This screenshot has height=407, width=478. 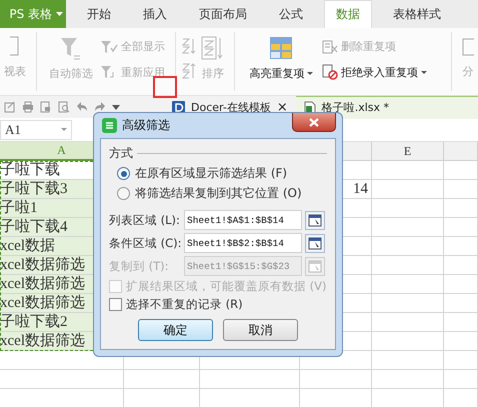 What do you see at coordinates (36, 130) in the screenshot?
I see `name-box: A1` at bounding box center [36, 130].